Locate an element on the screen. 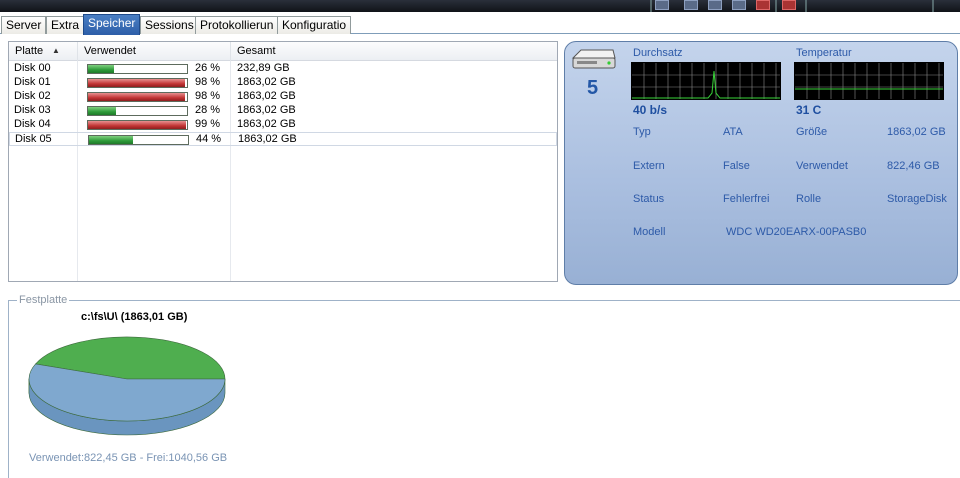 The image size is (960, 478). tab-protokollierung: Protokollierun is located at coordinates (237, 25).